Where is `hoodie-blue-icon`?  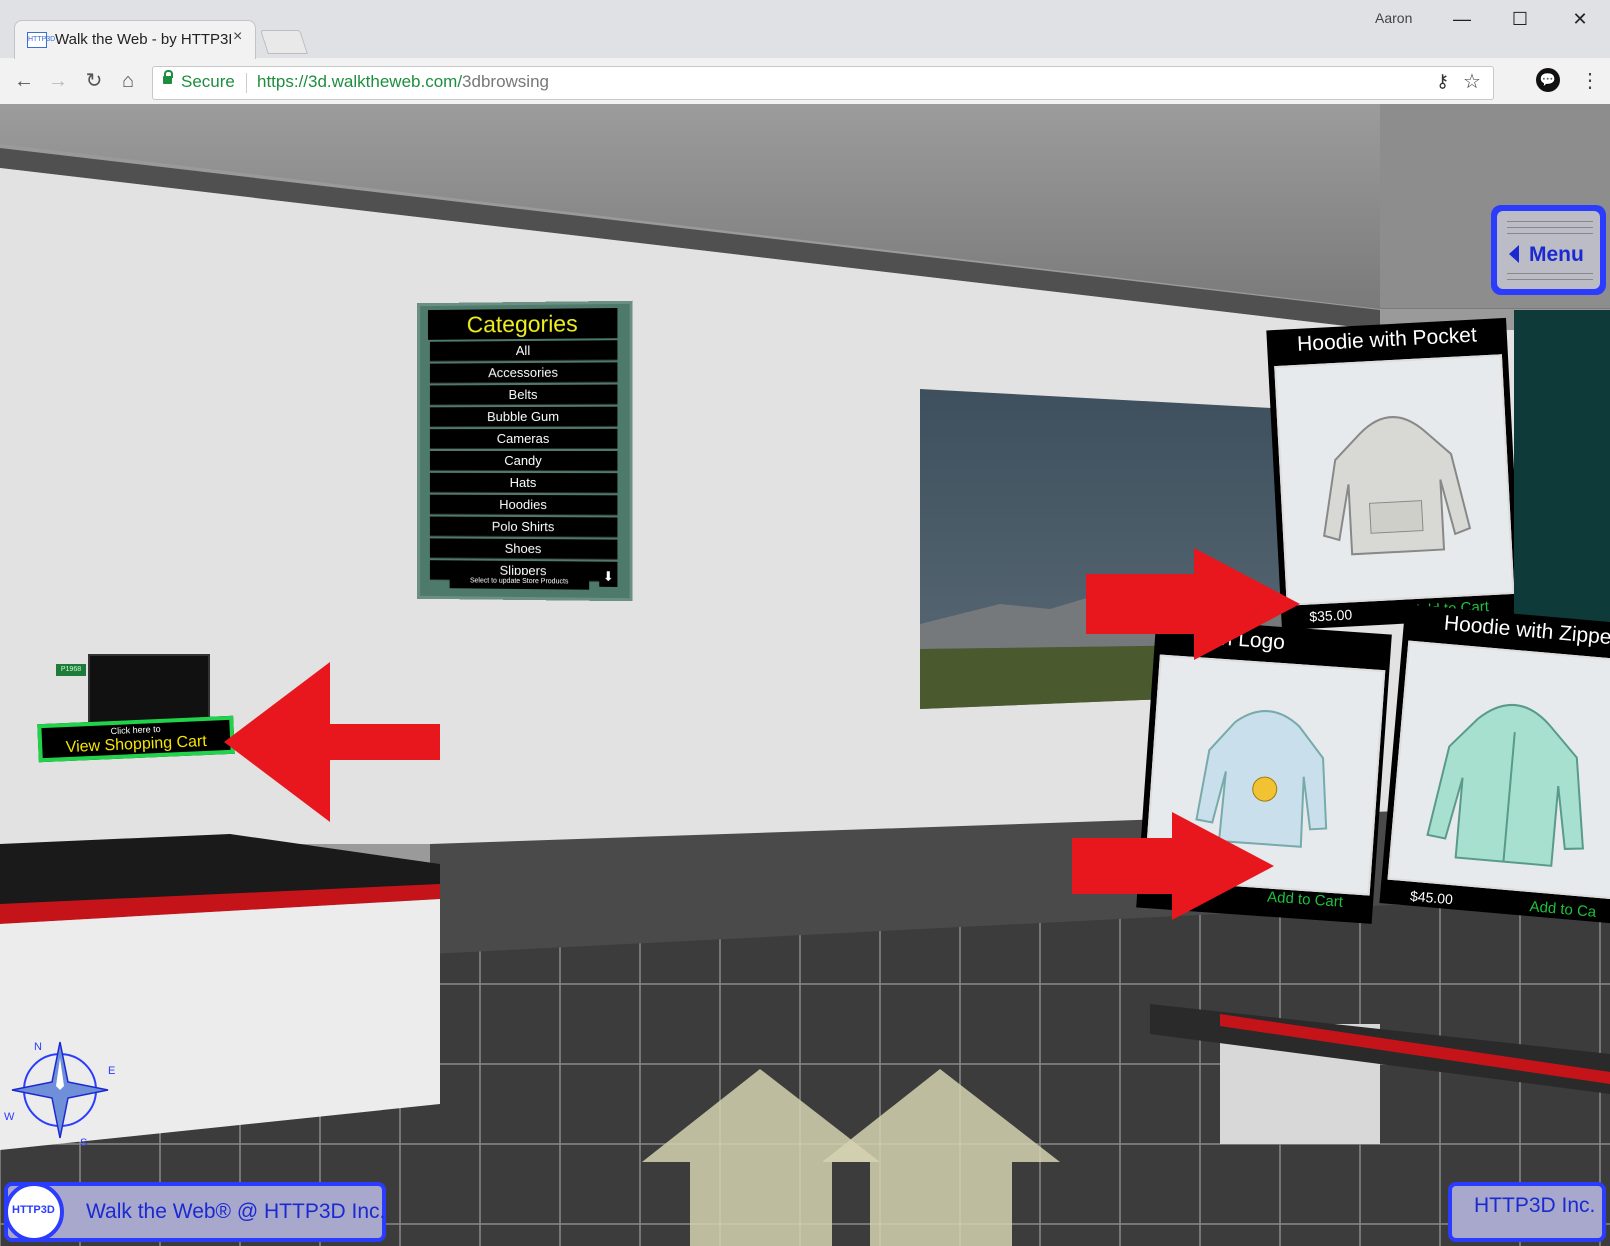
hoodie-blue-icon is located at coordinates (1264, 775).